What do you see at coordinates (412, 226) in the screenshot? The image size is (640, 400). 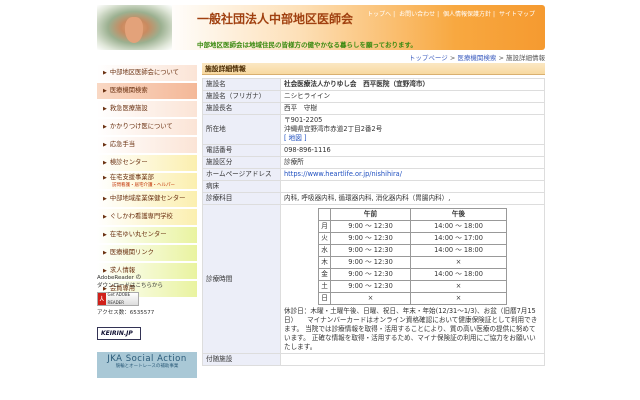 I see `hours-row: 月 9:00 〜 12:30 14:00 〜 18:00` at bounding box center [412, 226].